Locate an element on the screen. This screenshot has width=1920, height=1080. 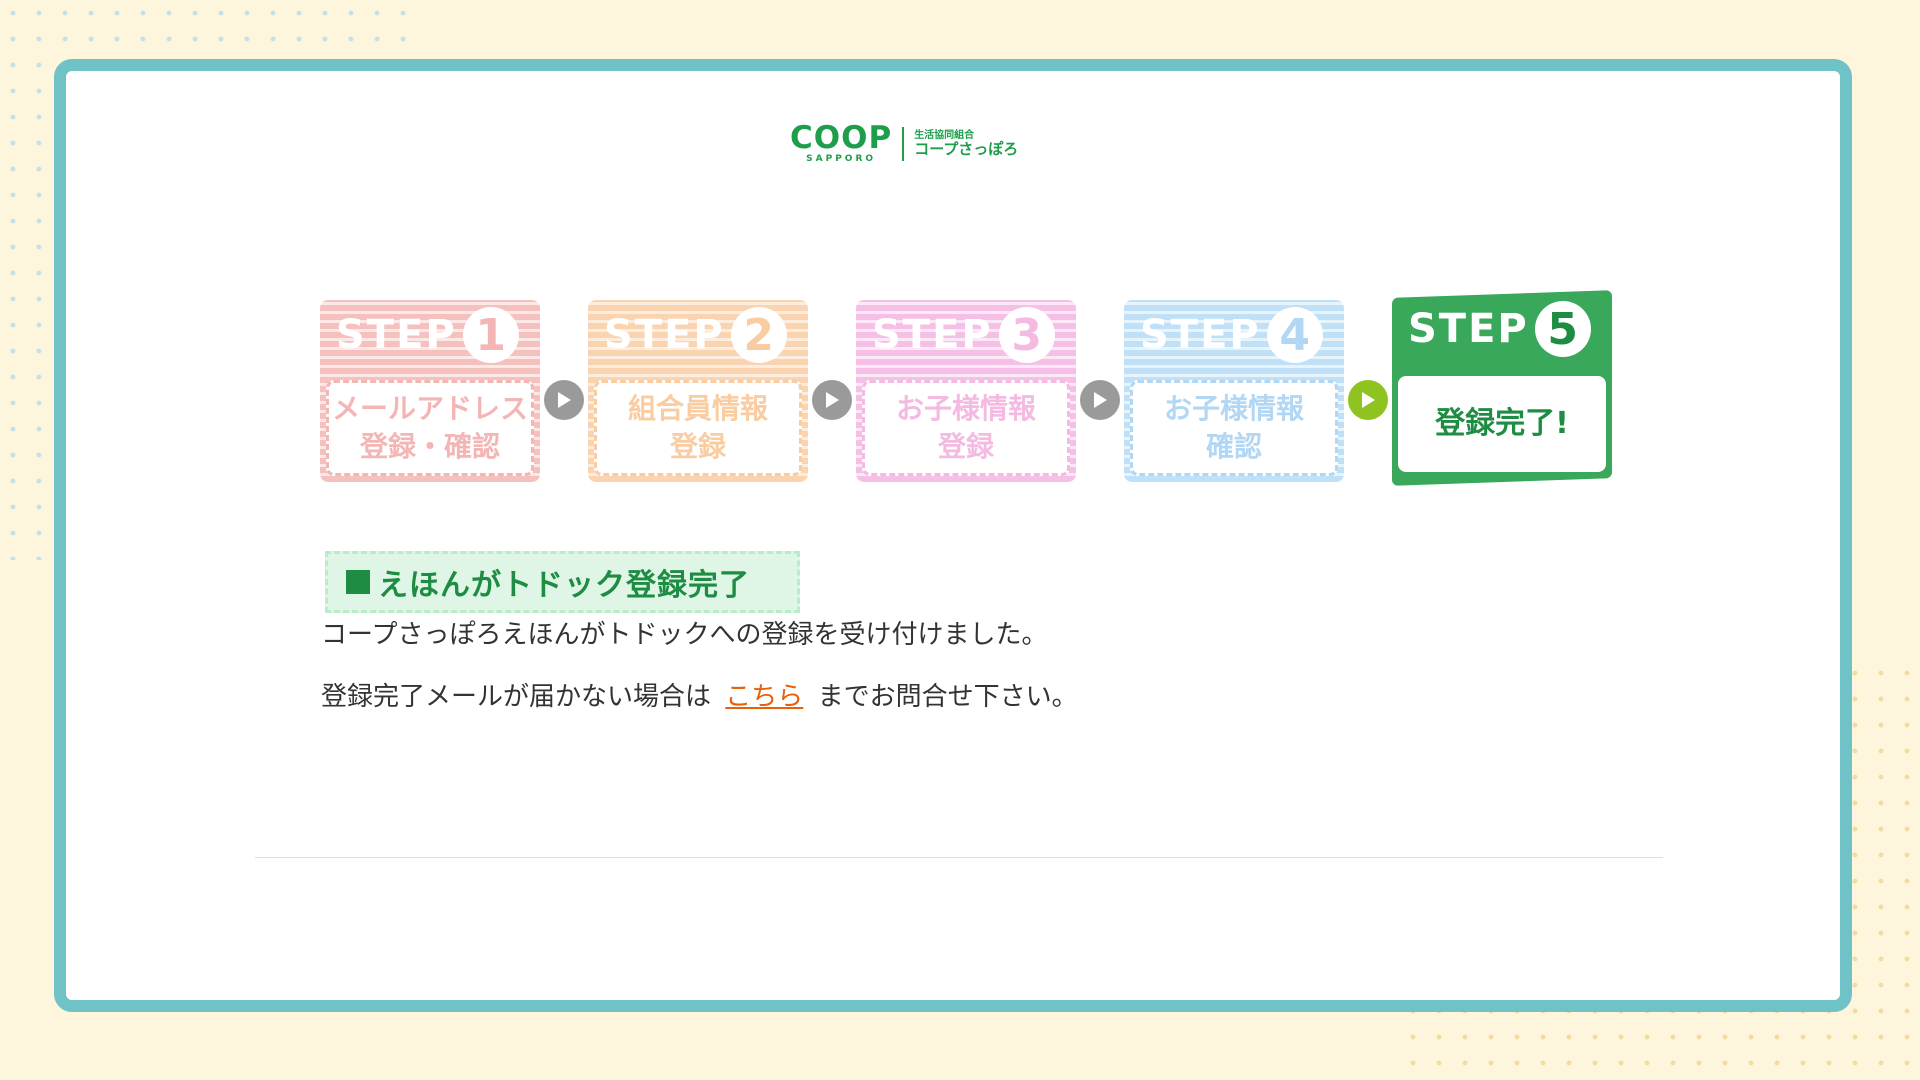
step-2-number: 2 is located at coordinates (758, 335).